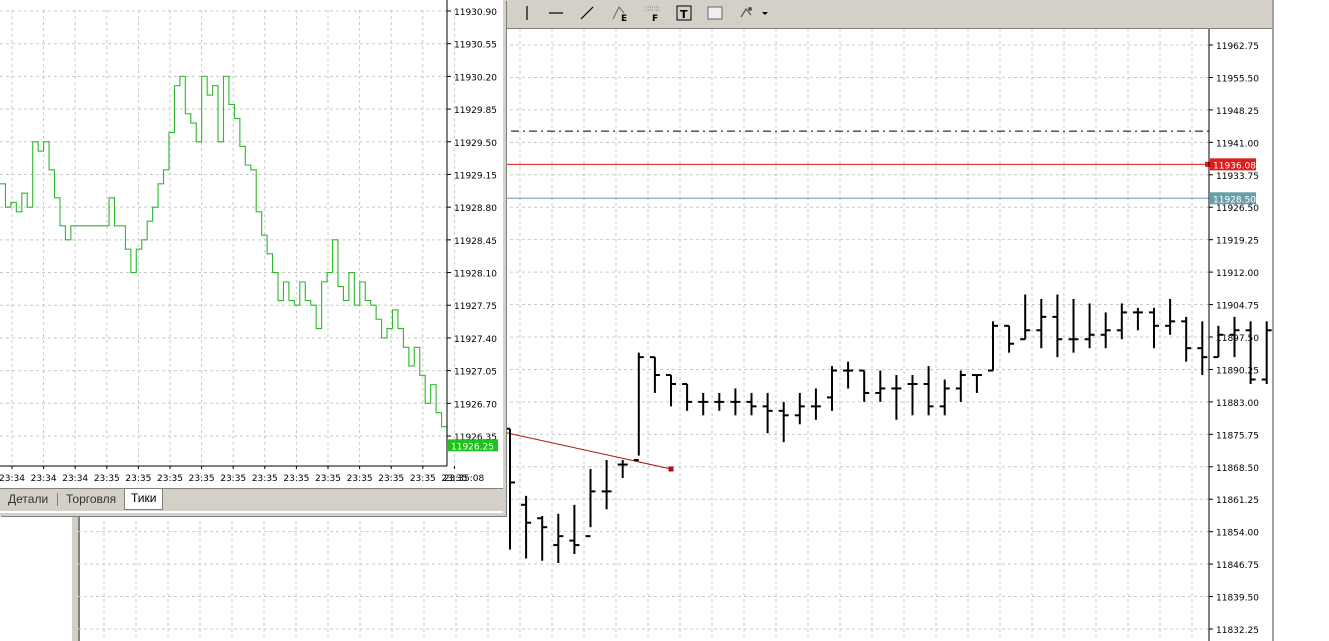 The image size is (1329, 641). What do you see at coordinates (1234, 200) in the screenshot?
I see `ask-price-label: 11928.50` at bounding box center [1234, 200].